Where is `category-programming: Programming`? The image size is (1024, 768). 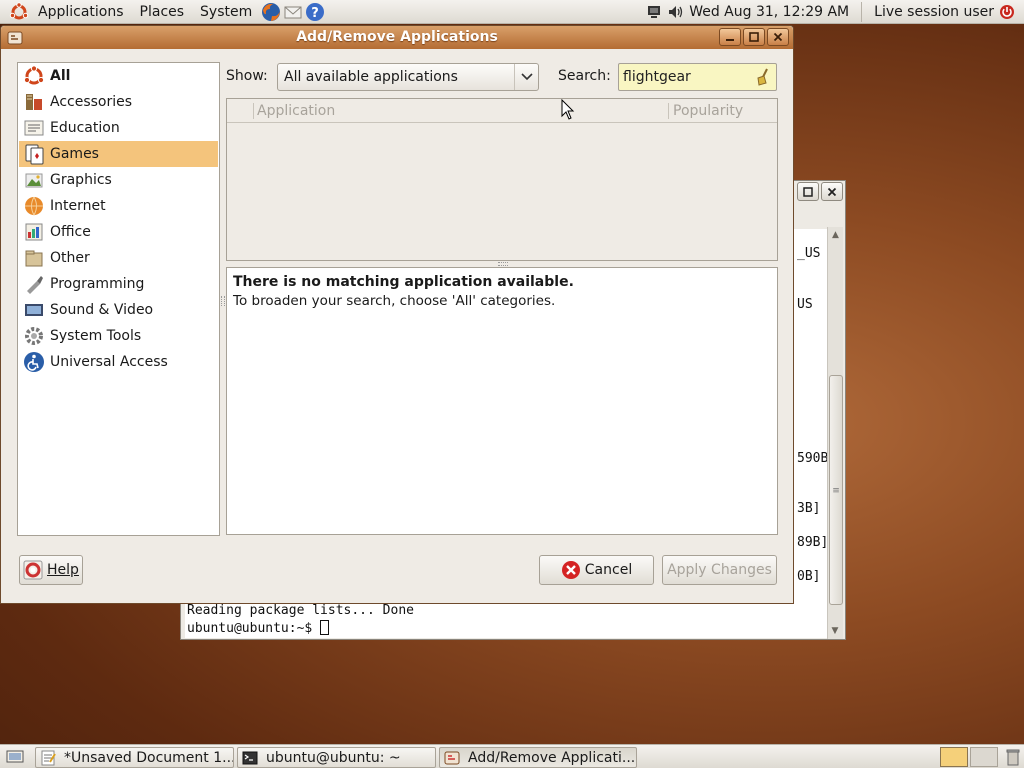 category-programming: Programming is located at coordinates (118, 284).